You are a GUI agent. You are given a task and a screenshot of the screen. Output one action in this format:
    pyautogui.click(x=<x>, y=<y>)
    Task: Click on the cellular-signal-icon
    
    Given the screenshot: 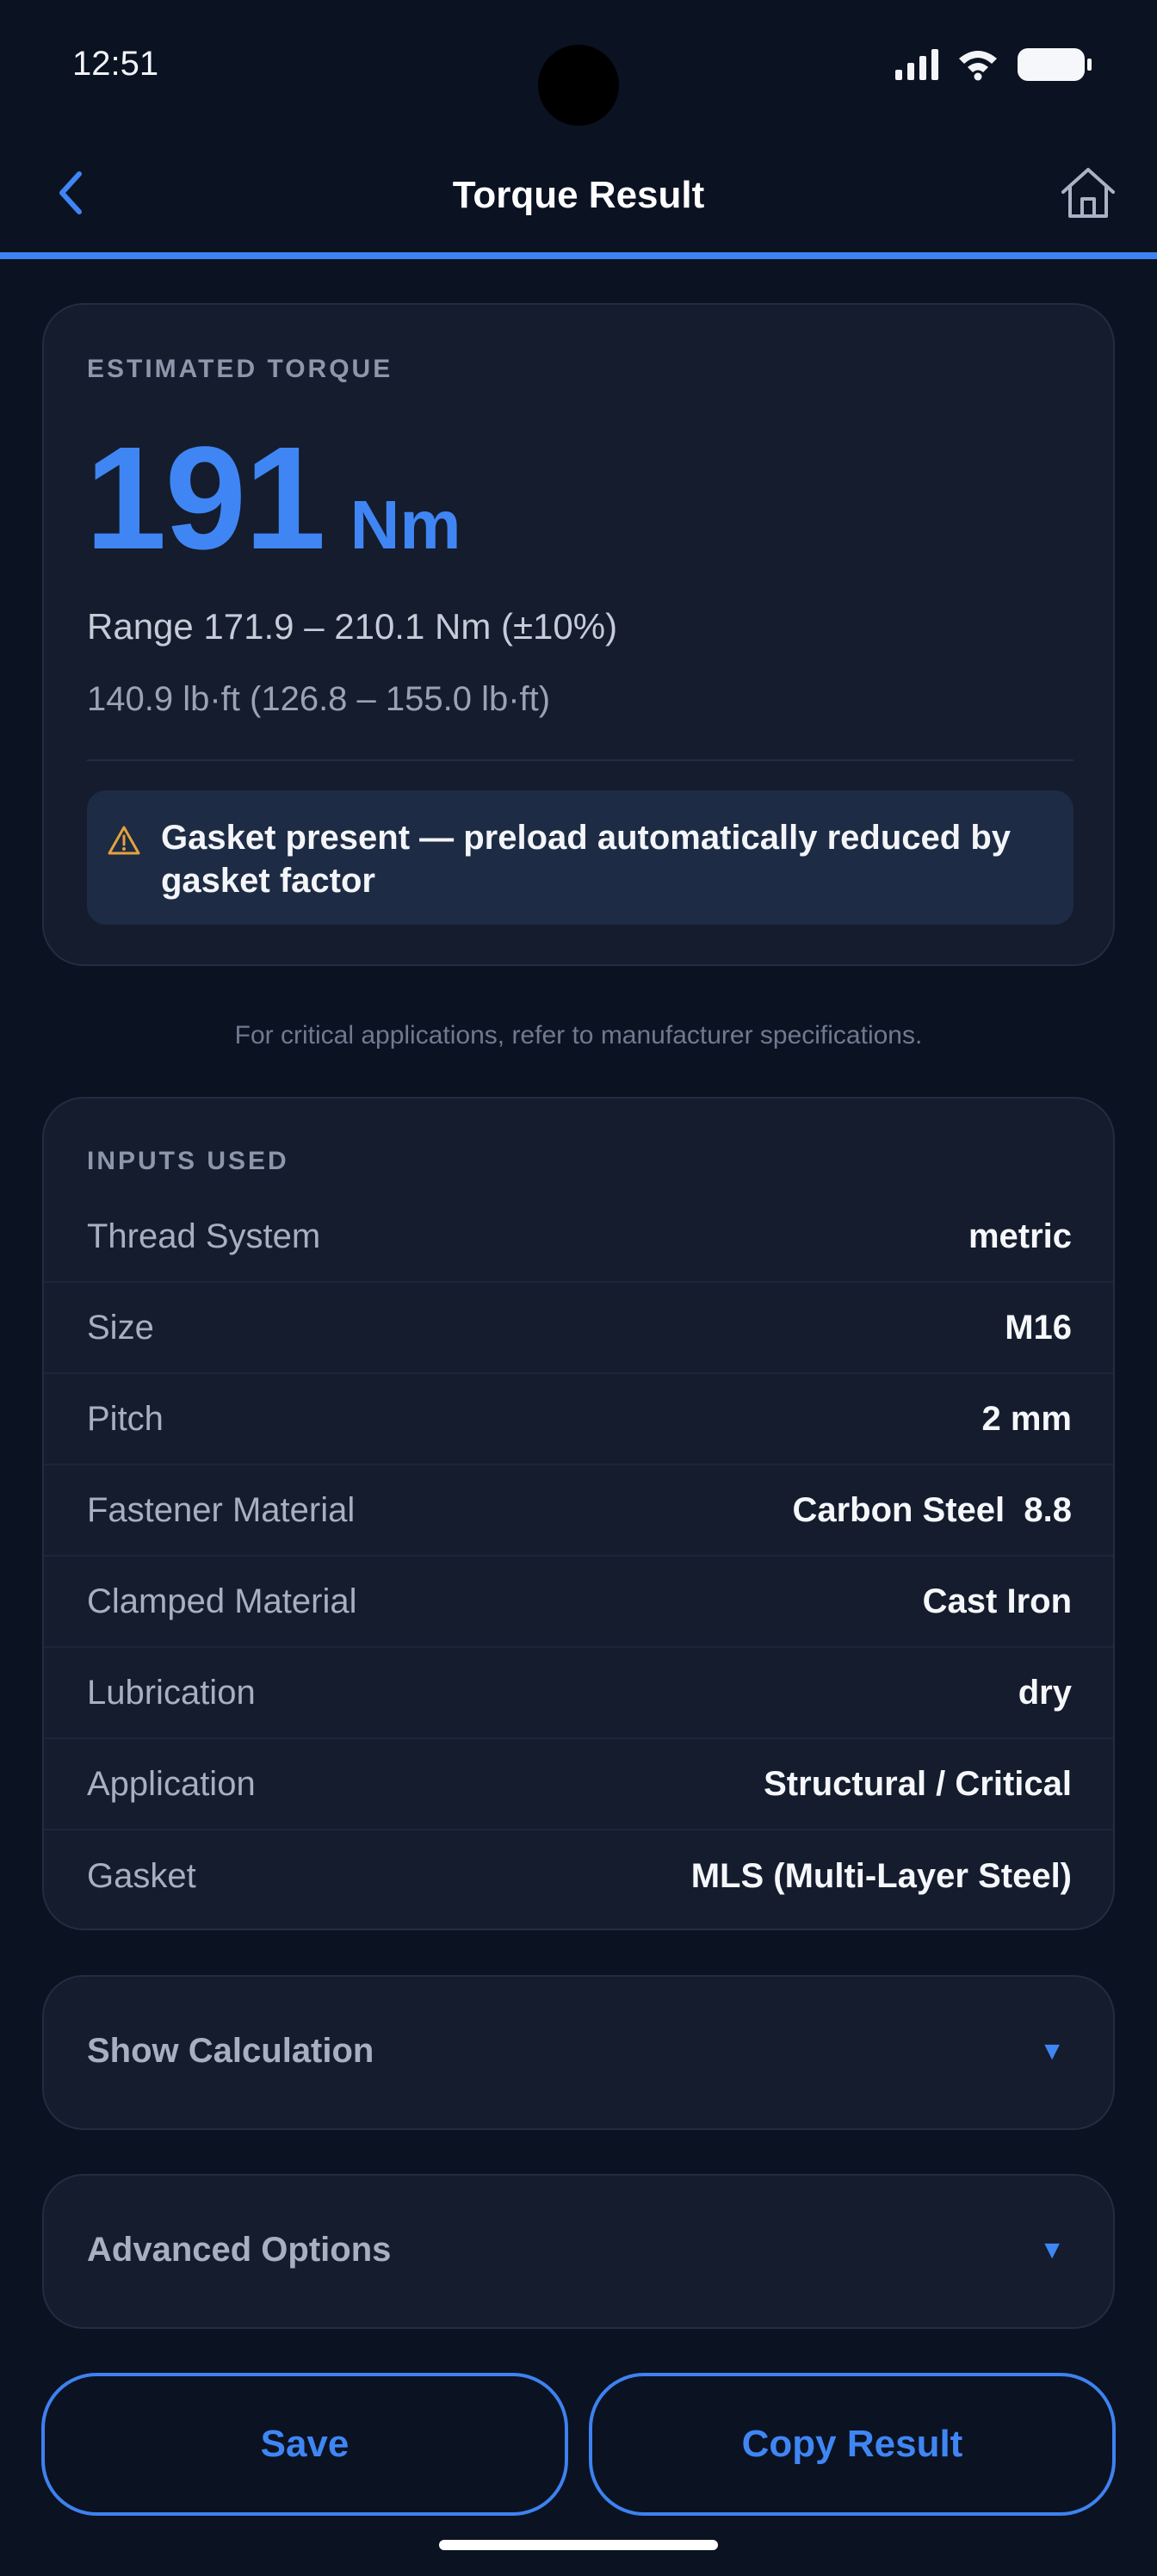 What is the action you would take?
    pyautogui.click(x=917, y=64)
    